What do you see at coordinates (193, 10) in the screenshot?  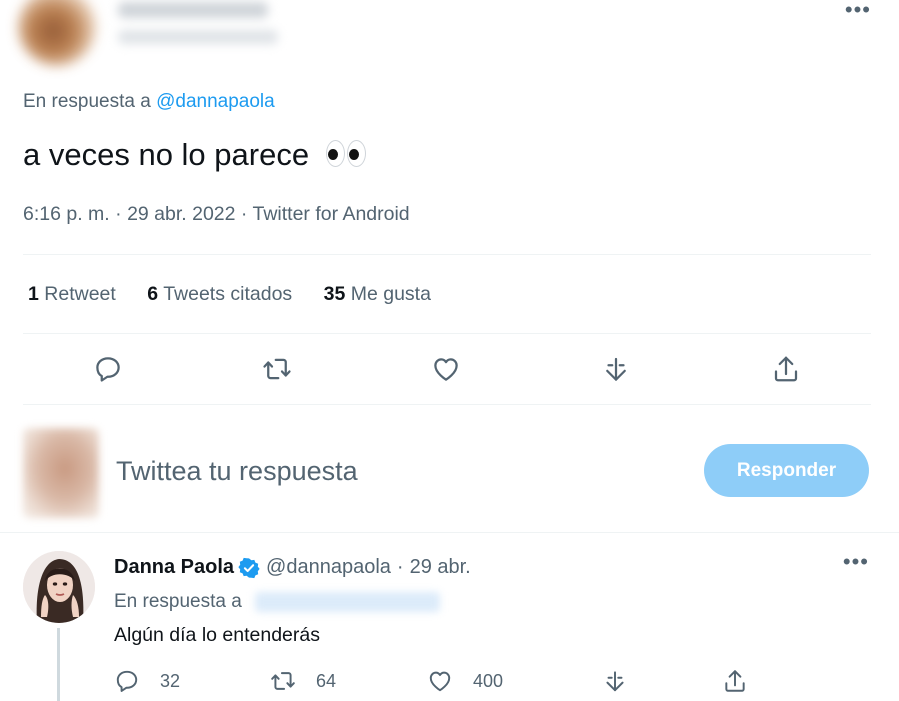 I see `author-name-blurred` at bounding box center [193, 10].